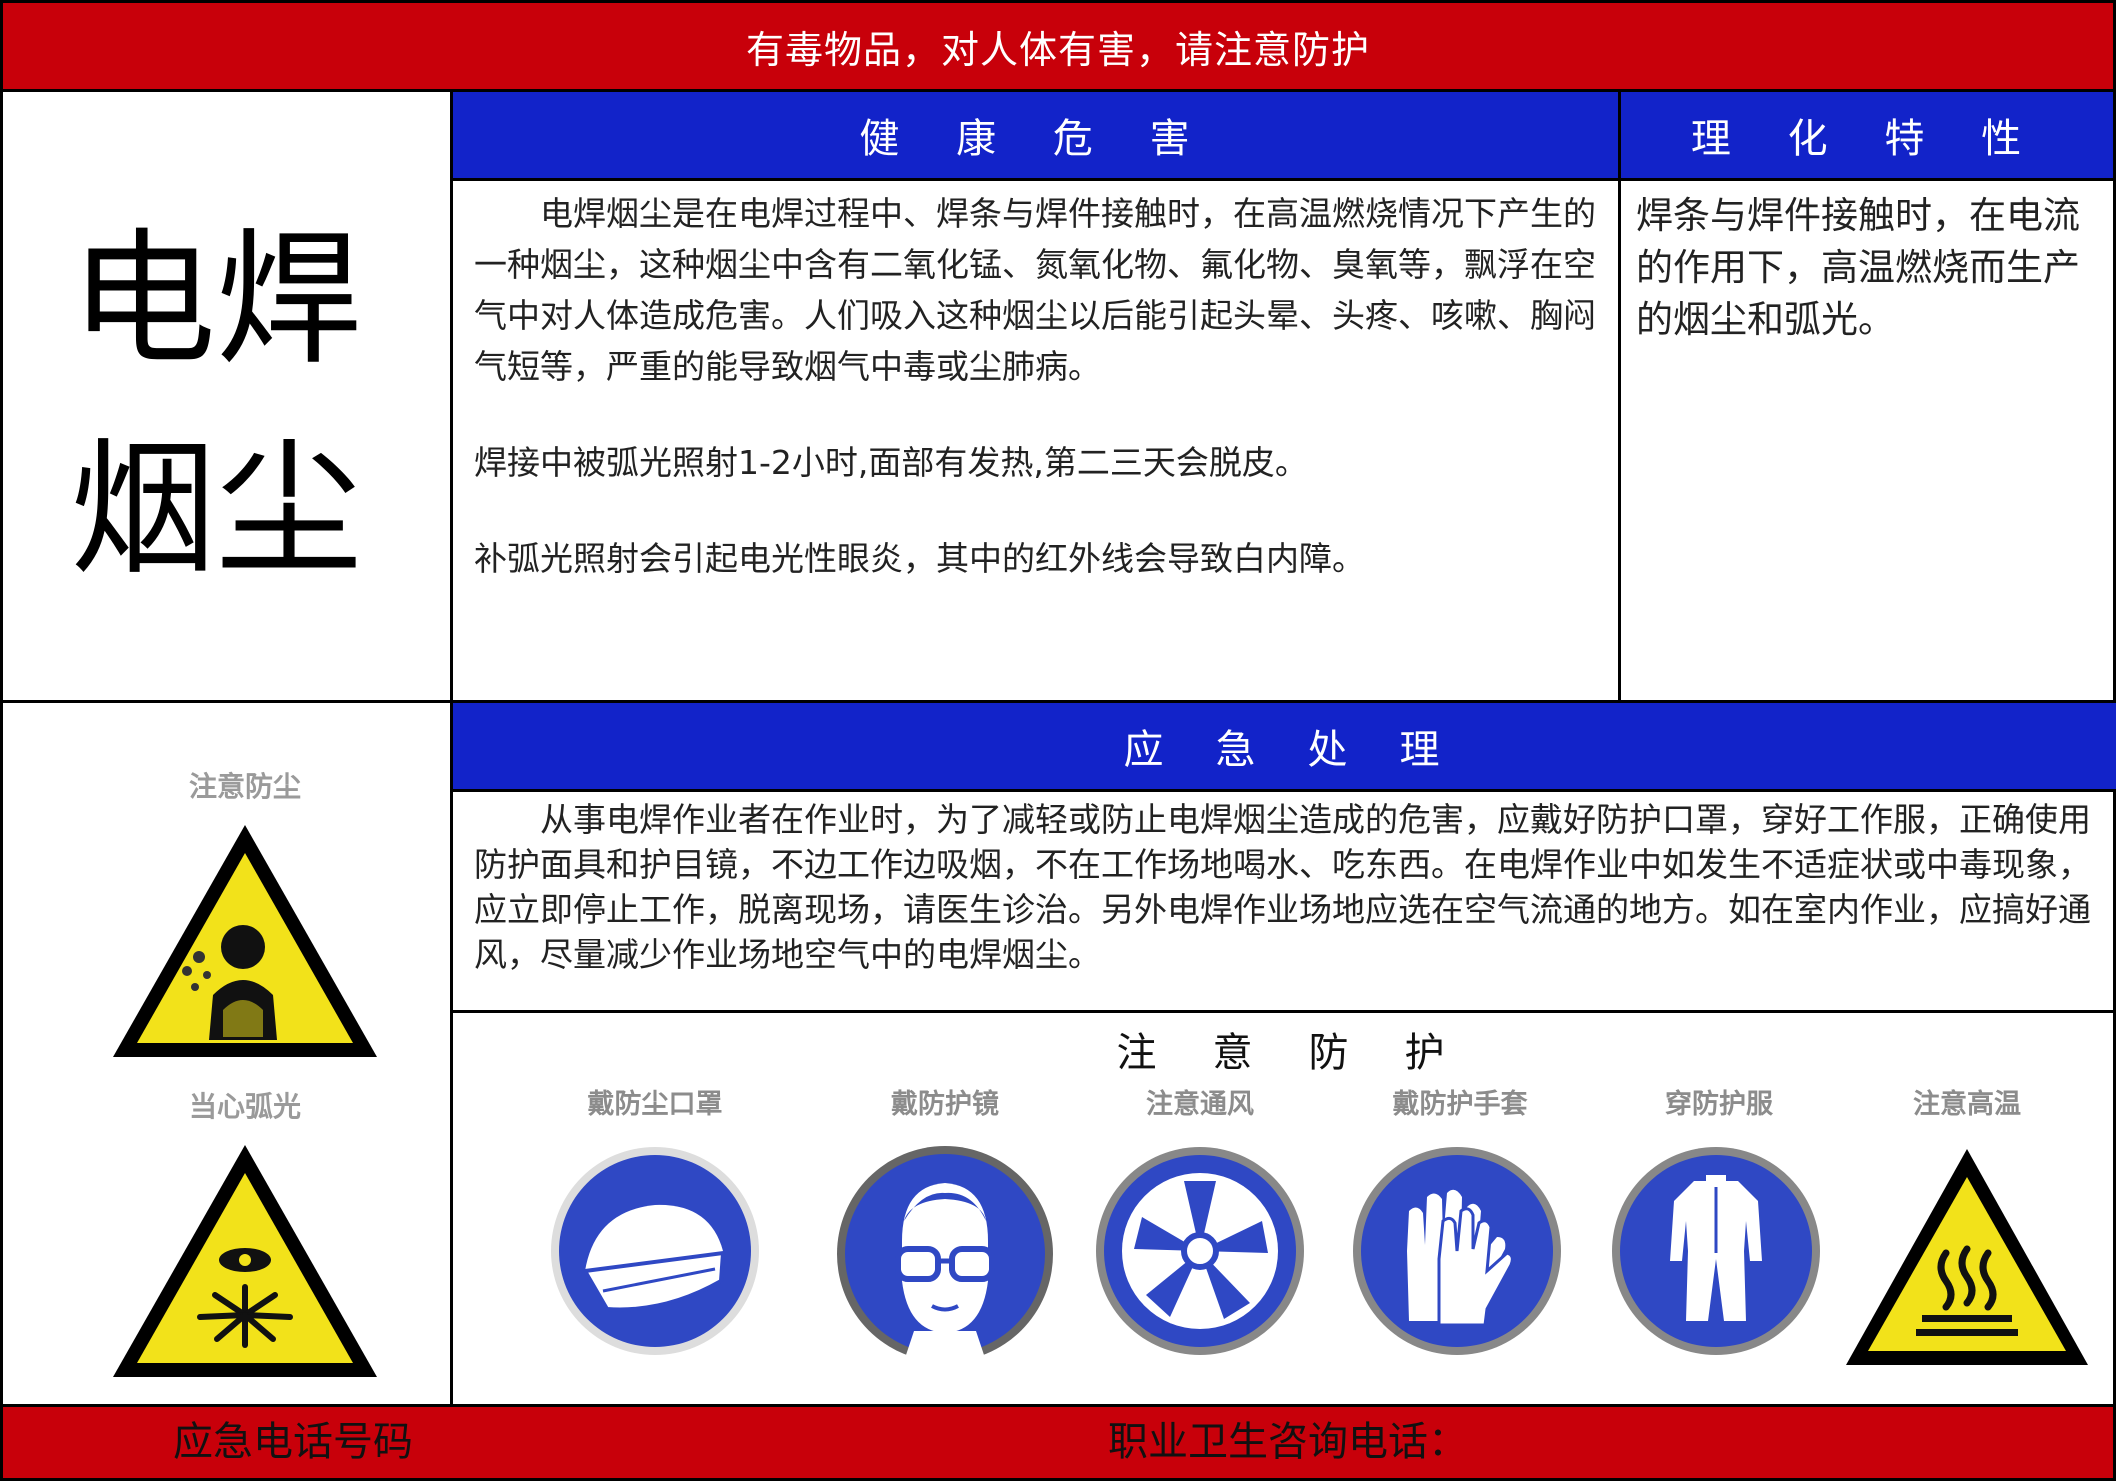 Image resolution: width=2116 pixels, height=1481 pixels. I want to click on dust-warning-icon, so click(245, 941).